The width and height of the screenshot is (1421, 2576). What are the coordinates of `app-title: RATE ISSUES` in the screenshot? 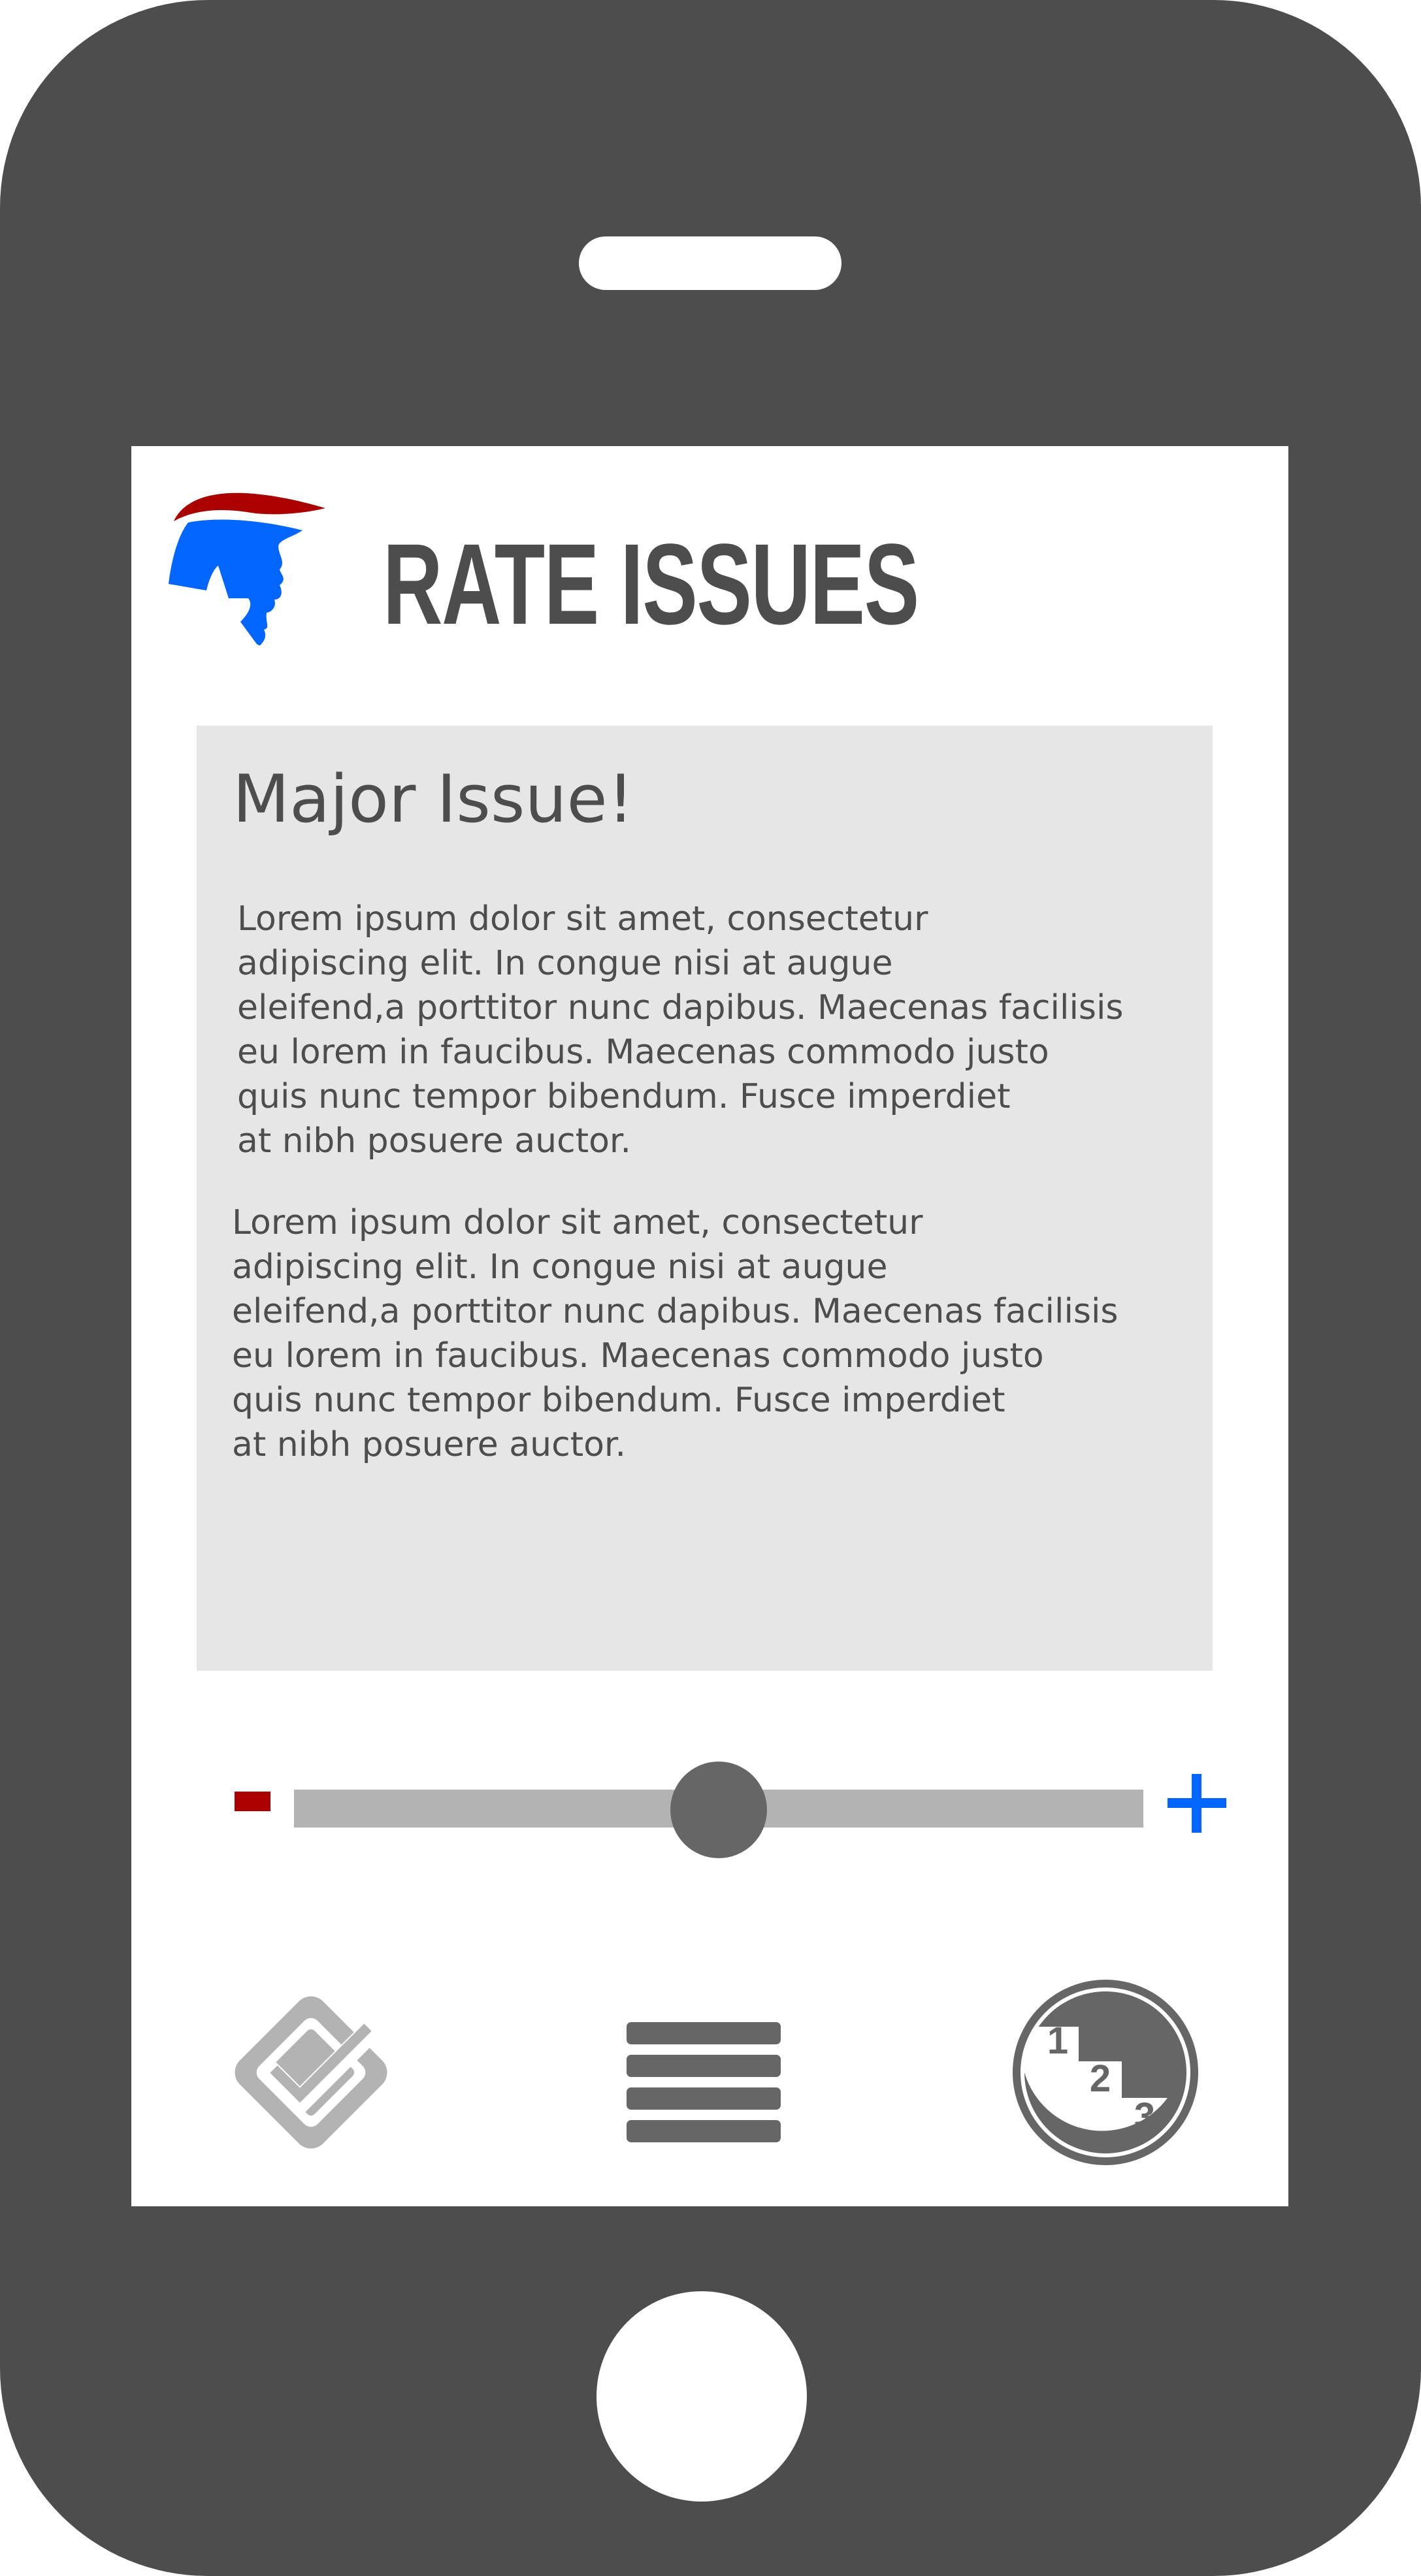 It's located at (651, 585).